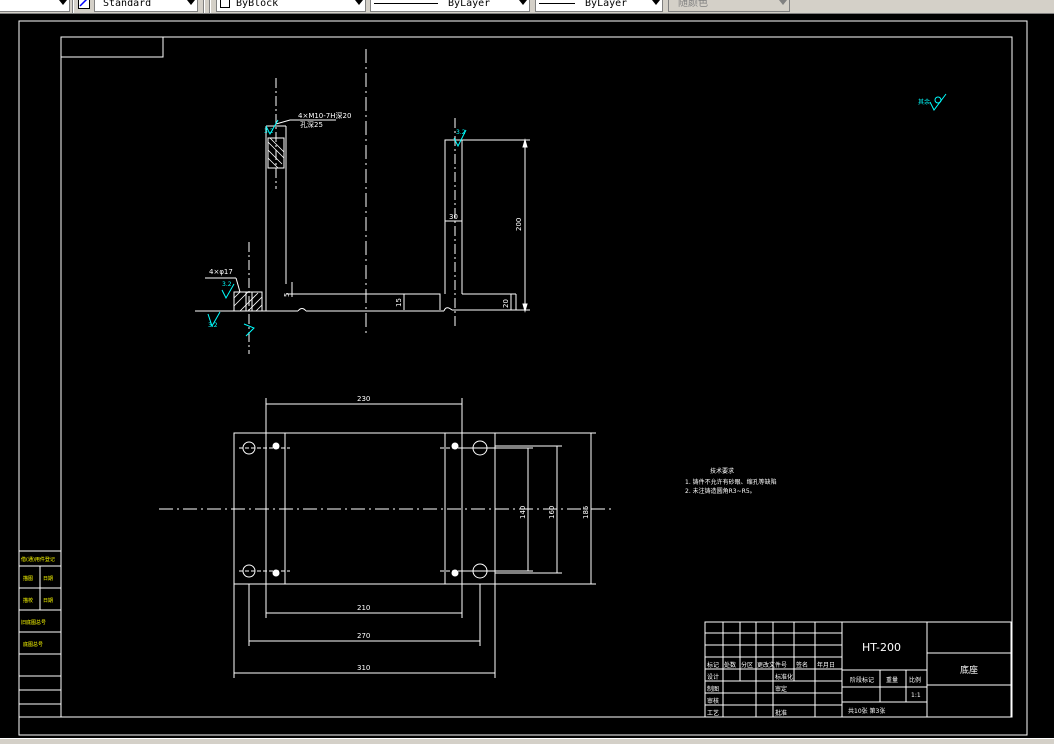 The image size is (1054, 744). I want to click on thread-callout: 4×M10-7H深20, so click(324, 115).